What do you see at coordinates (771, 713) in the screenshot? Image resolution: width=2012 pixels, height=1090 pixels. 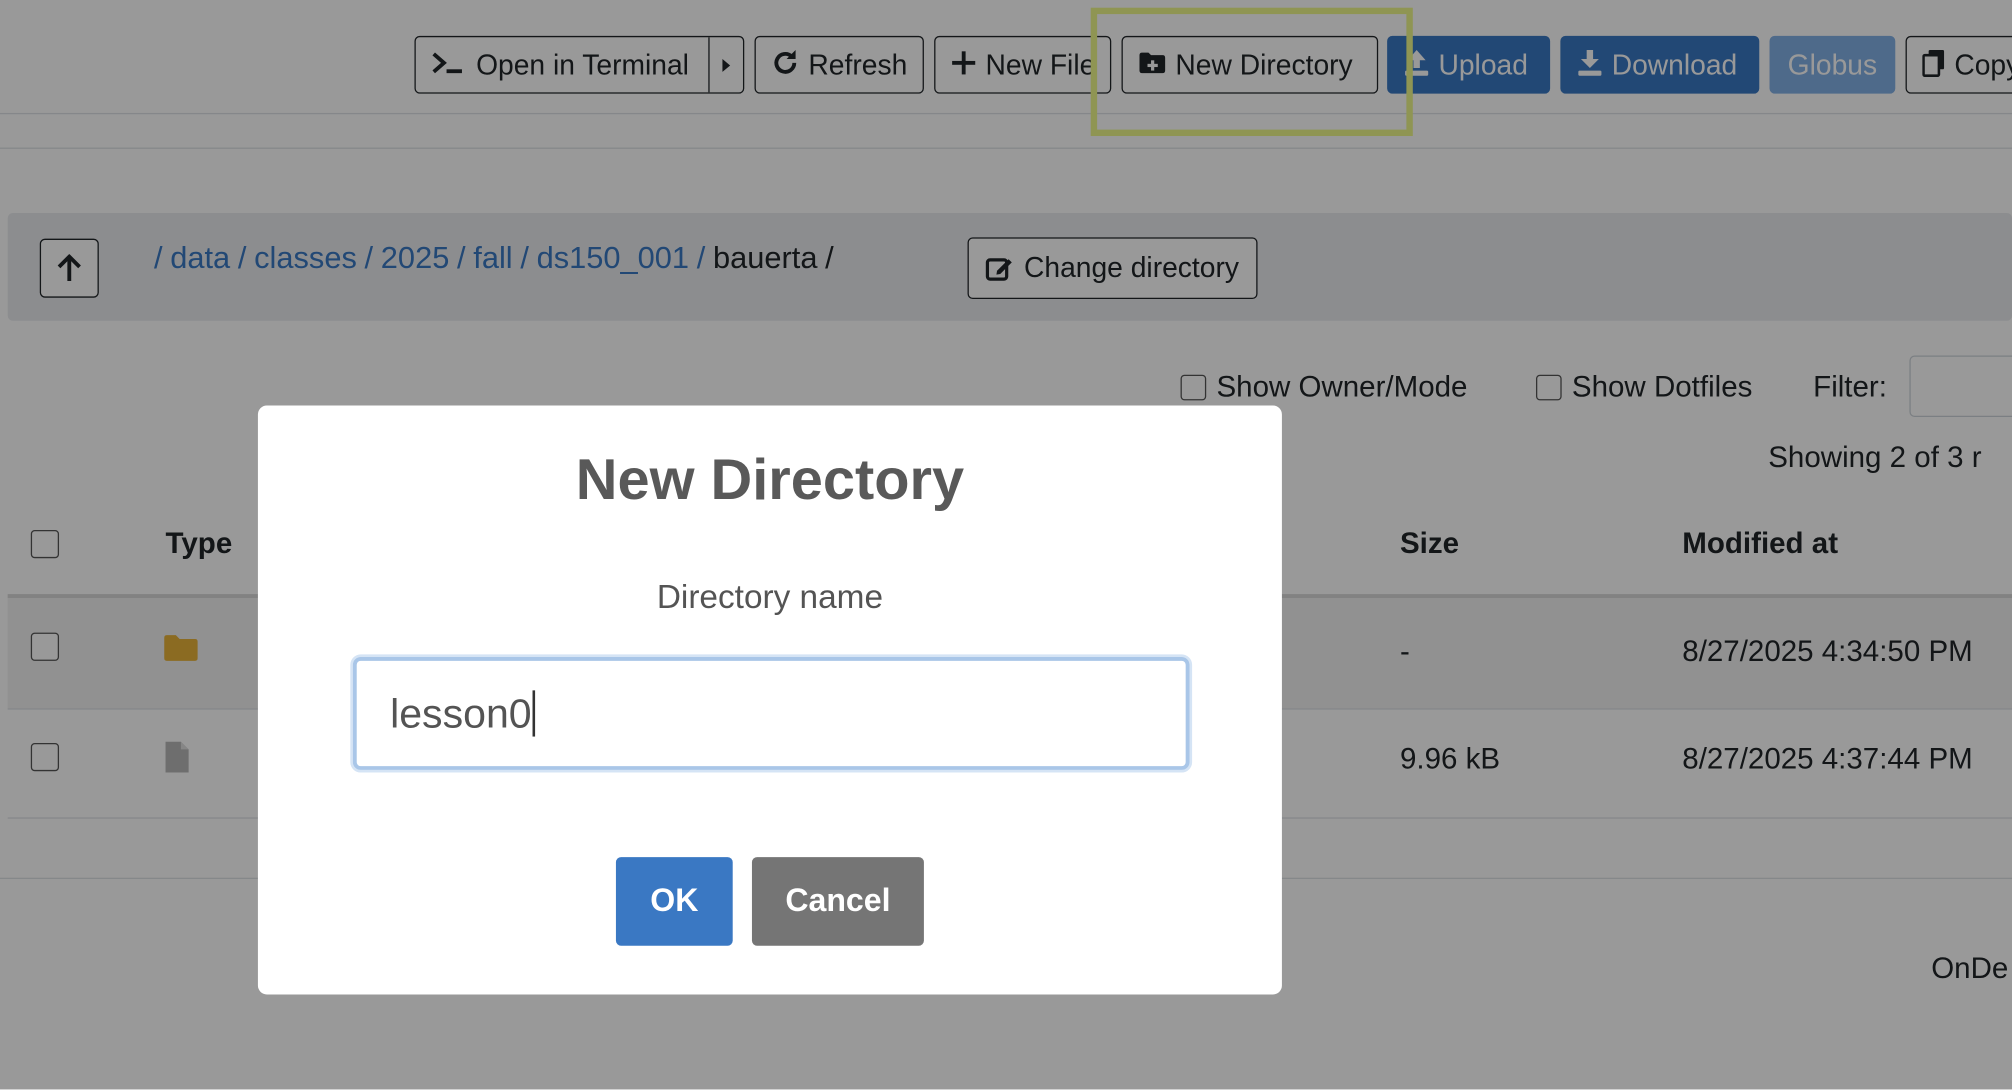 I see `directory-name-input: lesson0` at bounding box center [771, 713].